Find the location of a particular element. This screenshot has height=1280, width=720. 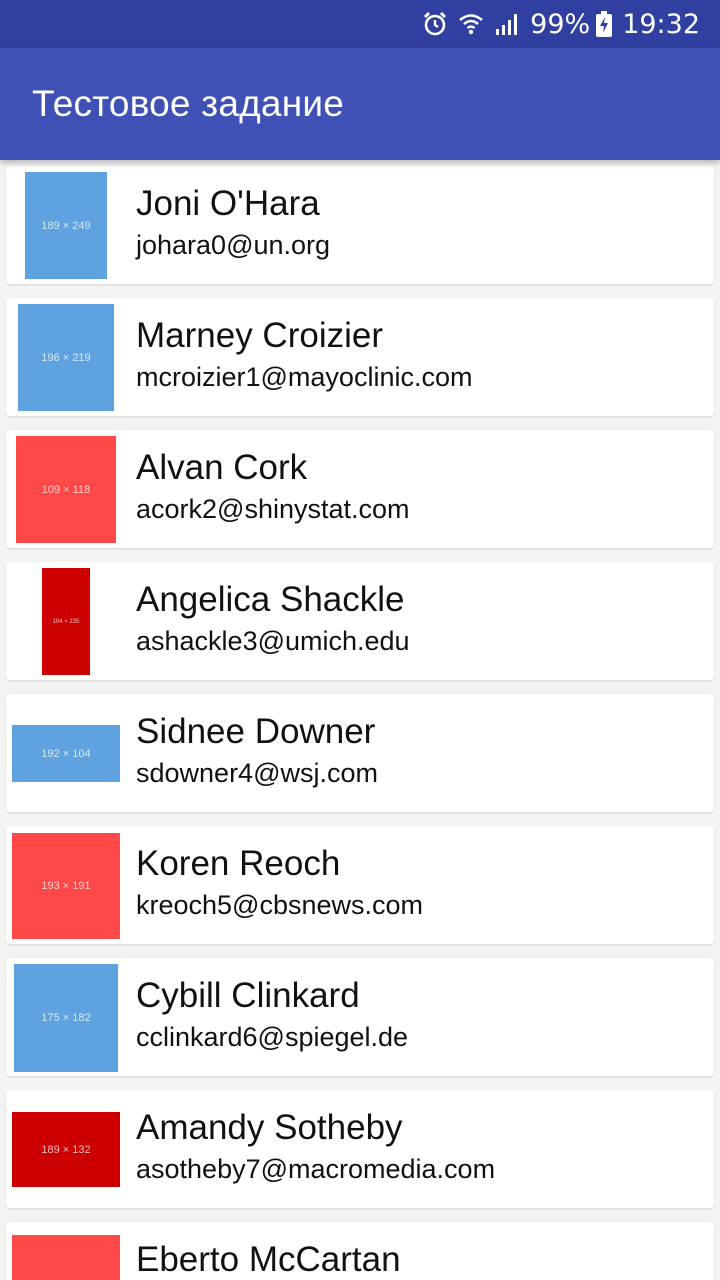

avatar: 175 × 182 is located at coordinates (66, 1018).